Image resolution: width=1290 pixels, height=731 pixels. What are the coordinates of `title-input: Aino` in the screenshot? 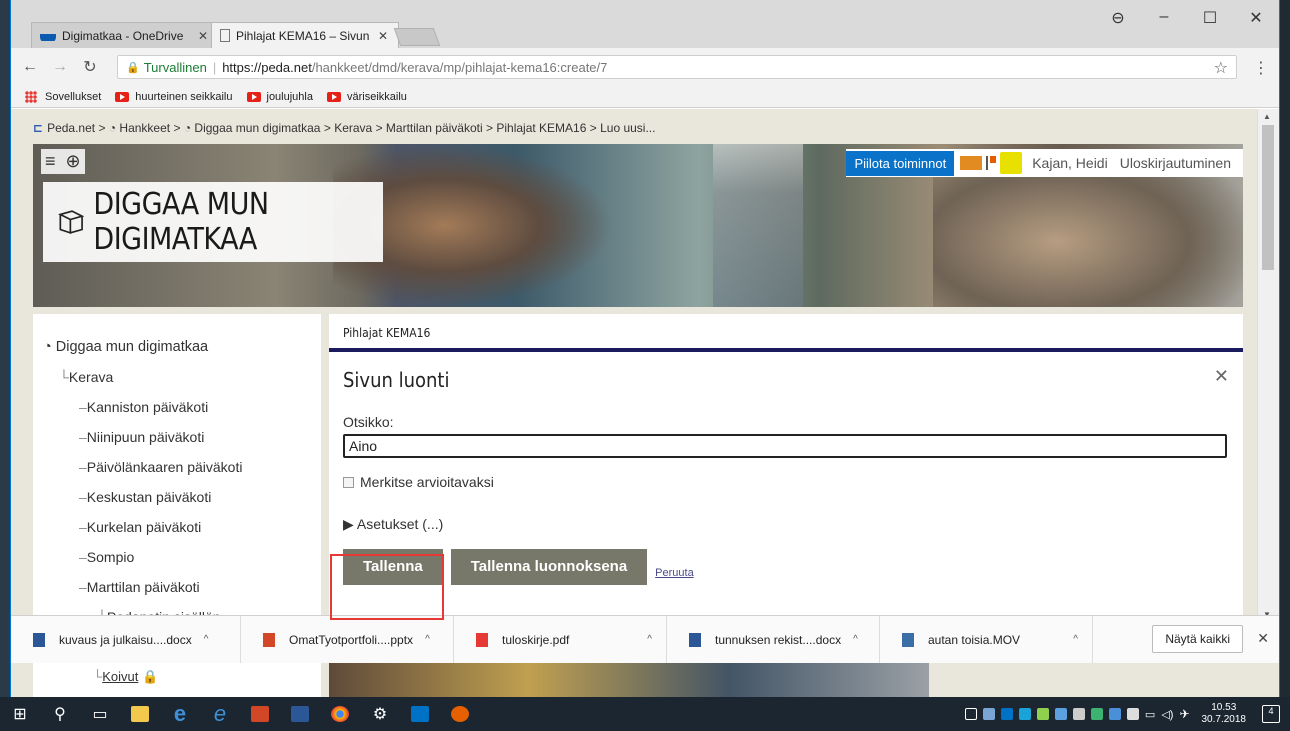 It's located at (785, 446).